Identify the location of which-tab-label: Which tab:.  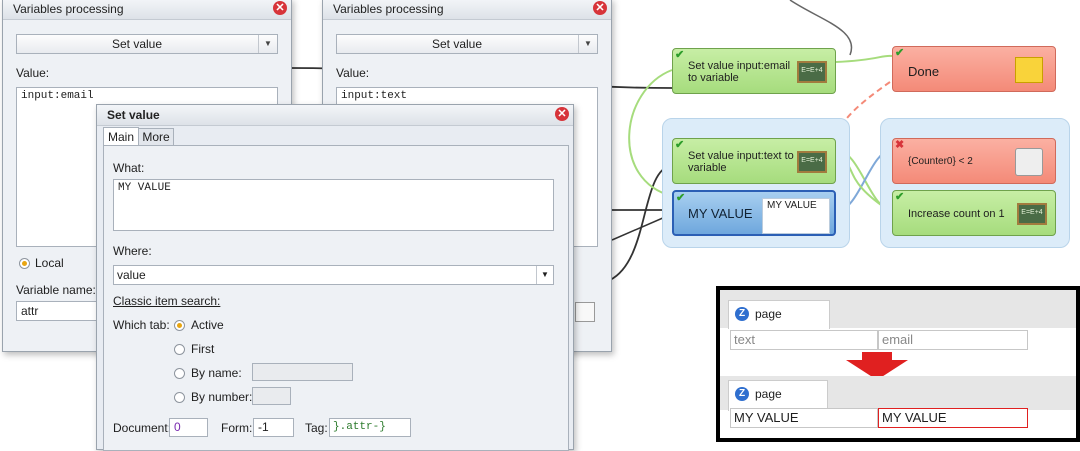
(141, 325).